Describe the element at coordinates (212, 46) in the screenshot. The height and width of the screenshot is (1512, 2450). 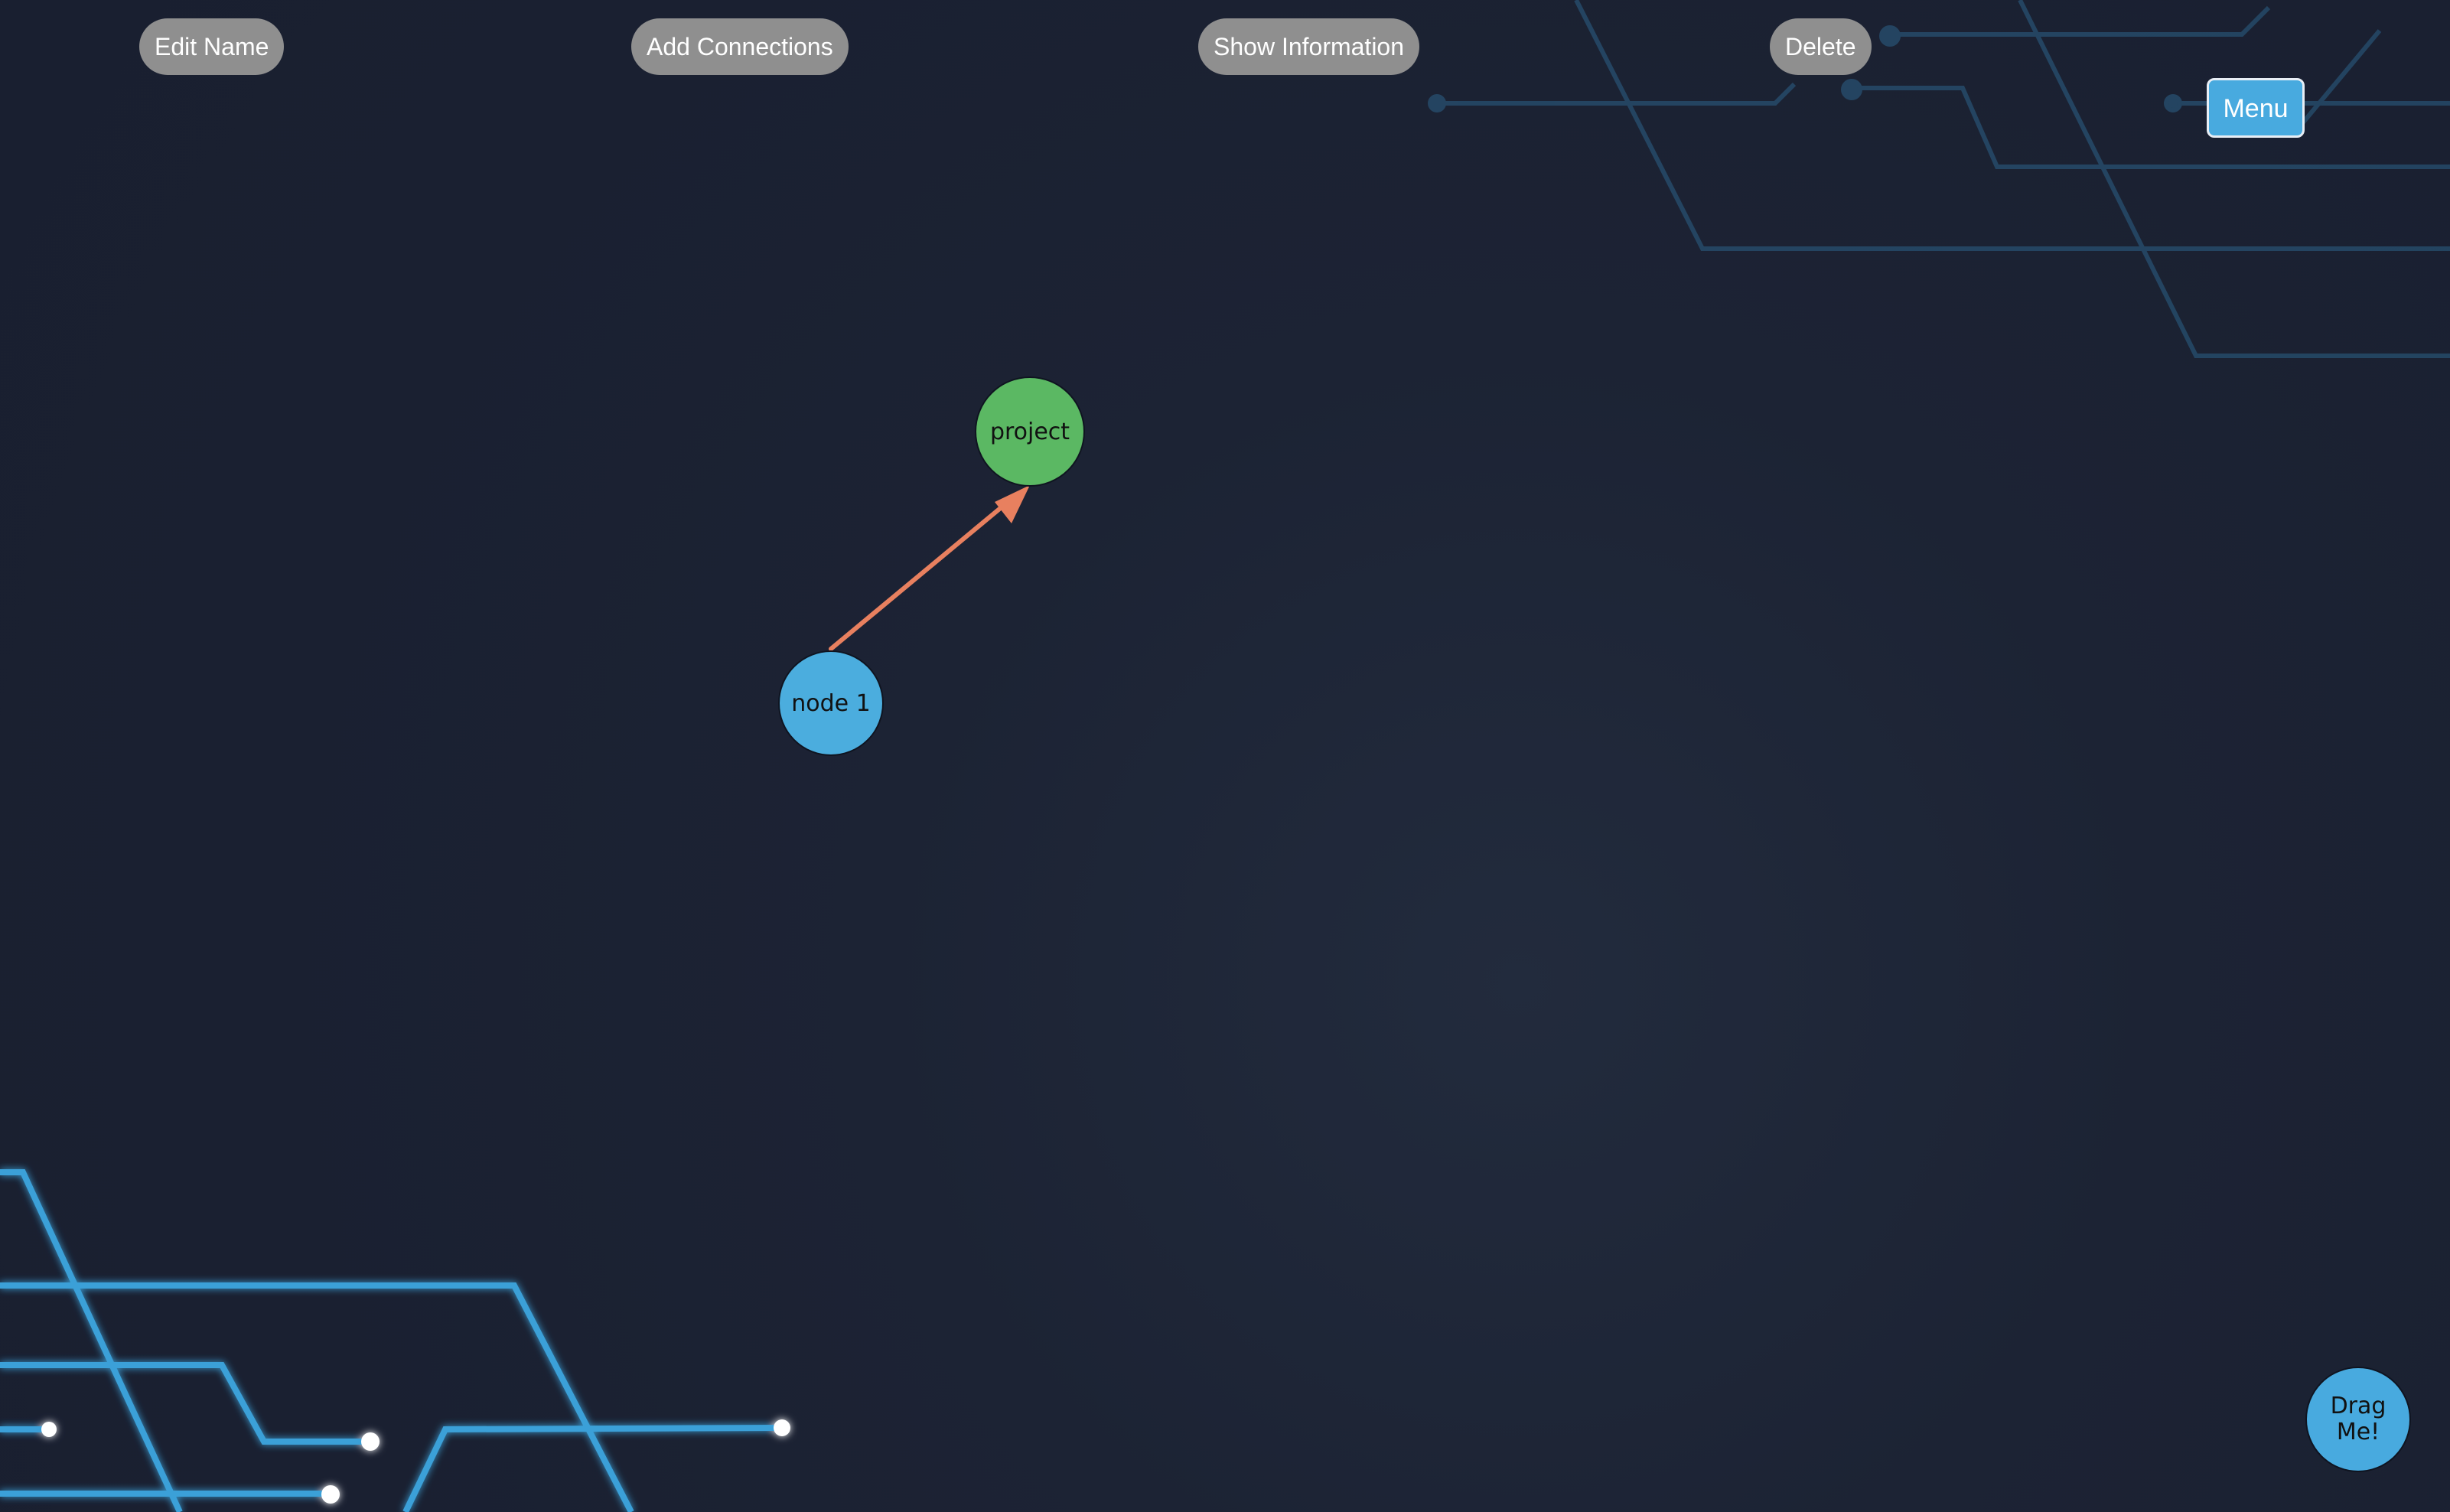
I see `edit-name-button: Edit Name` at that location.